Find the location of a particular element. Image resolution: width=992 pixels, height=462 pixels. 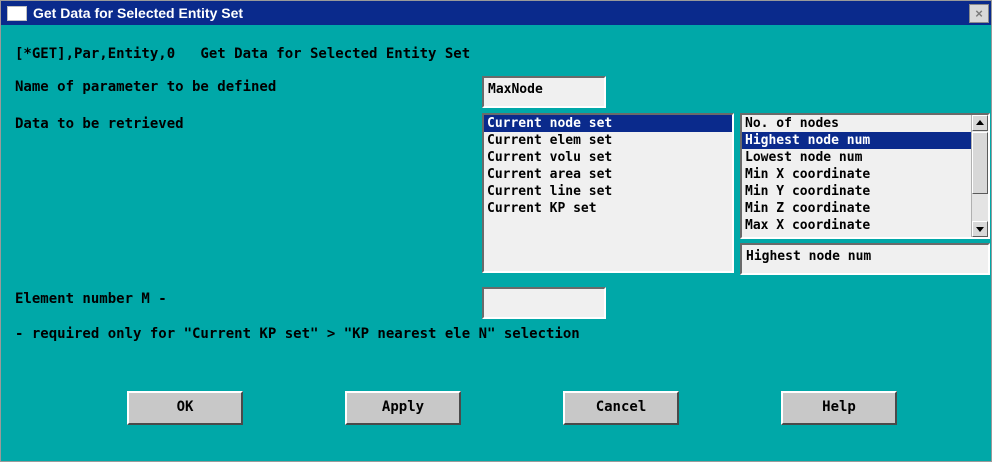

list-item: Current elem set is located at coordinates (608, 140).